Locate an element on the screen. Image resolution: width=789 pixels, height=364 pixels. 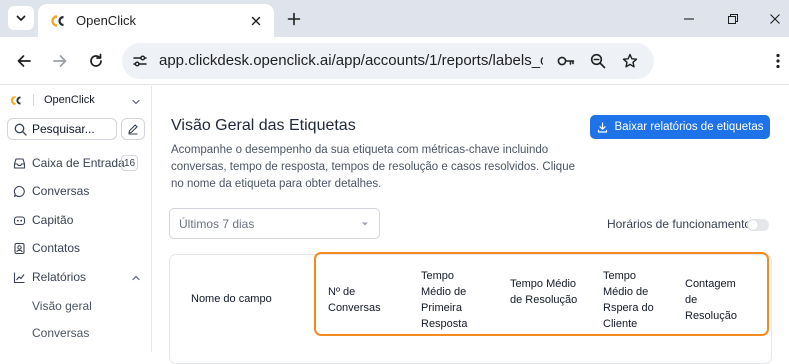
caret-down-icon is located at coordinates (365, 224).